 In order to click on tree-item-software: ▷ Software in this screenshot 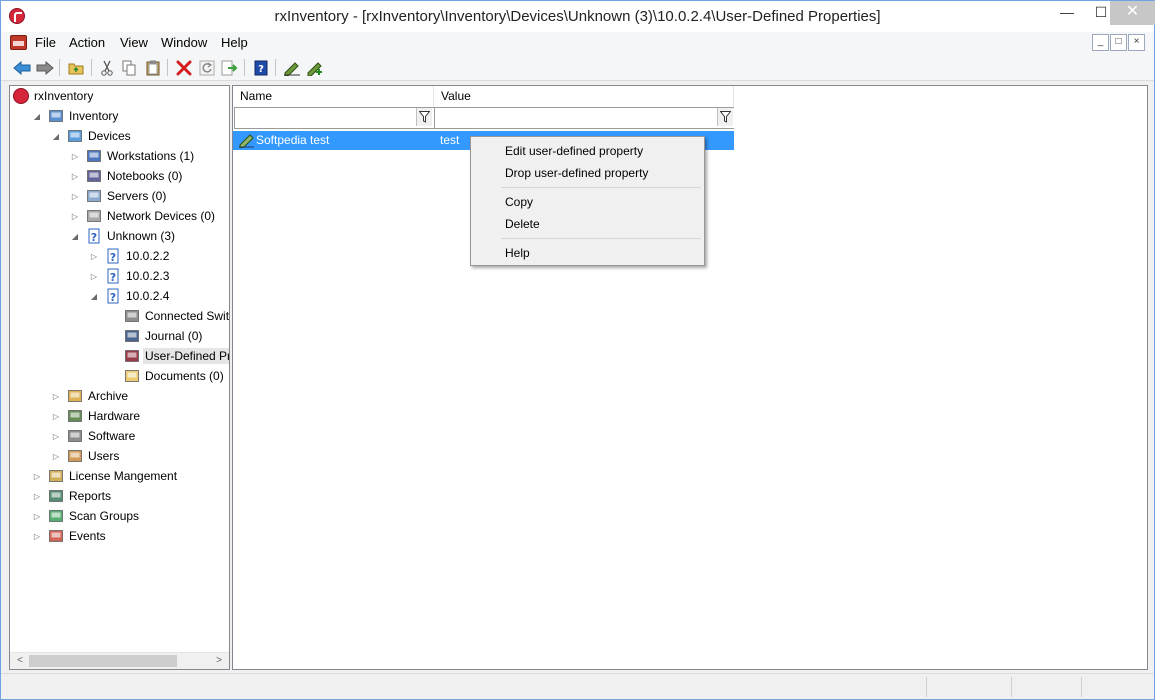, I will do `click(94, 436)`.